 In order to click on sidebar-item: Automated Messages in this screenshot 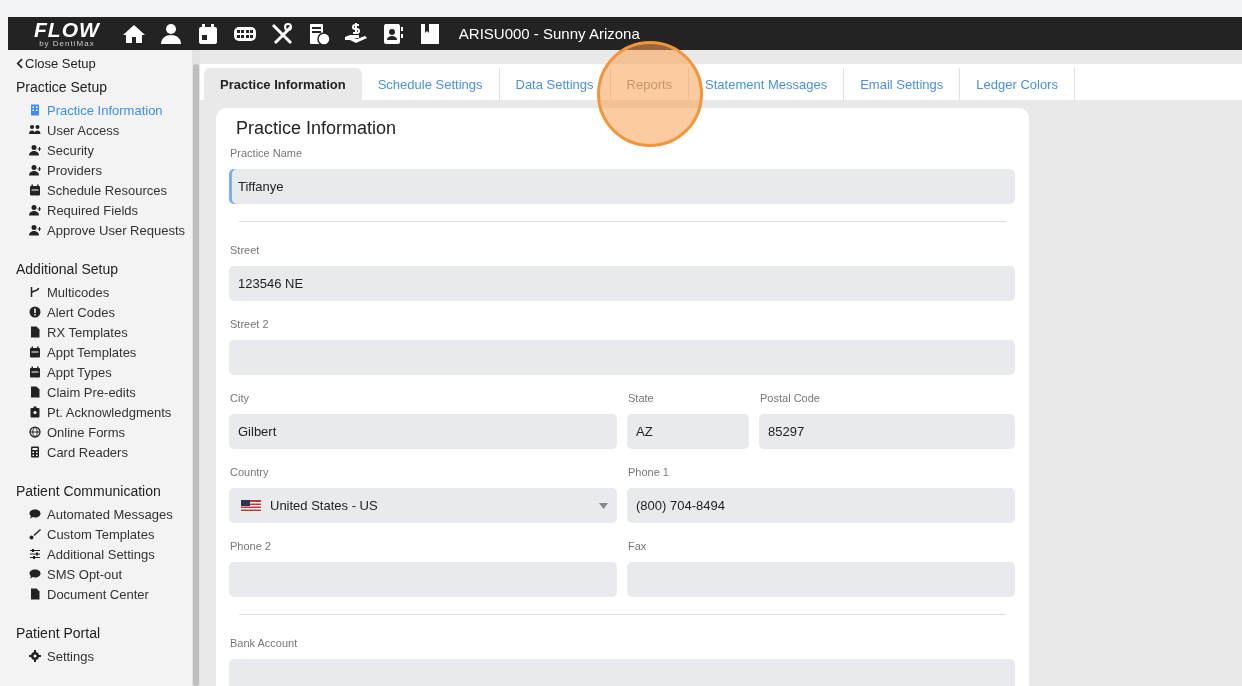, I will do `click(104, 515)`.